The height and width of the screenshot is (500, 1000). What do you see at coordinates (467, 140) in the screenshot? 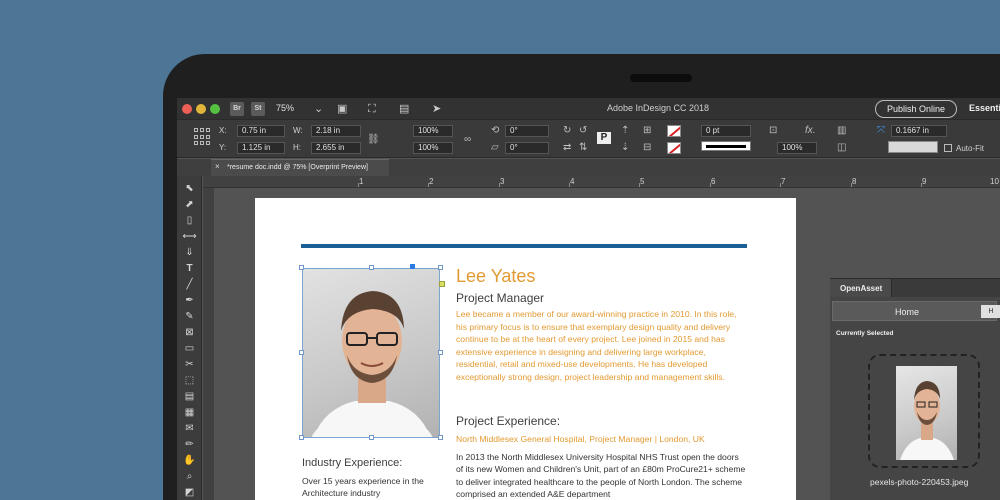
I see `link-icon: ∞` at bounding box center [467, 140].